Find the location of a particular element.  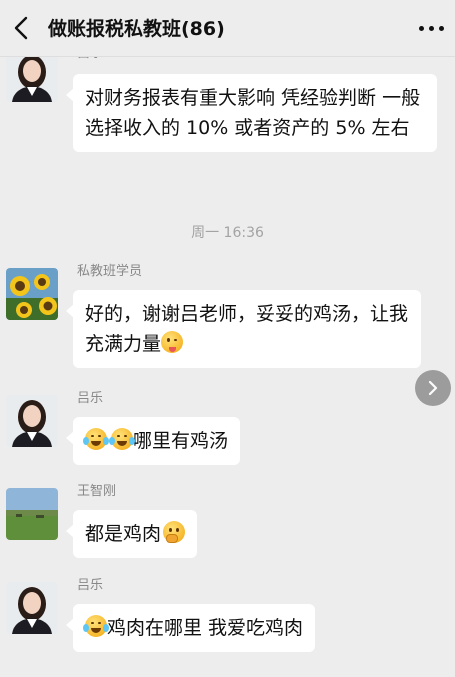

avatar-student is located at coordinates (32, 294).